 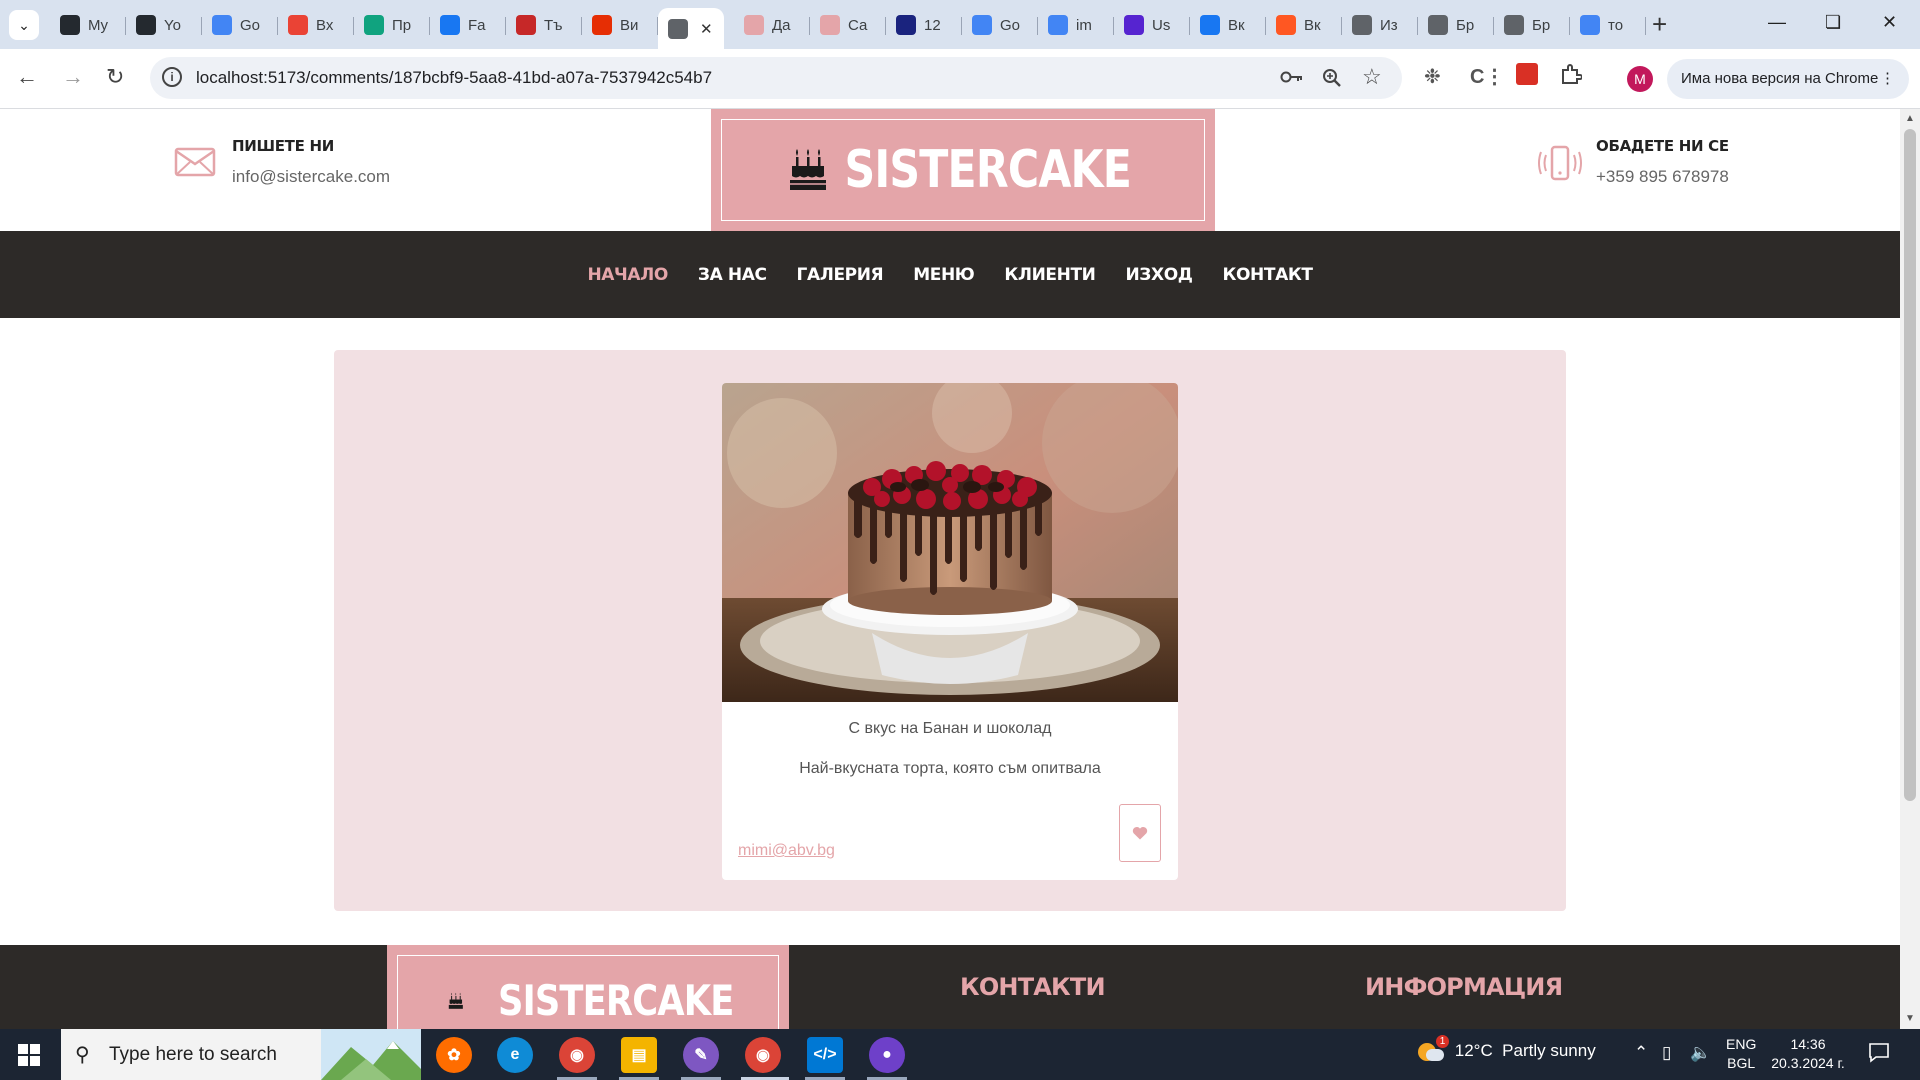 What do you see at coordinates (1910, 1018) in the screenshot?
I see `scroll-down-arrow-icon: ▼` at bounding box center [1910, 1018].